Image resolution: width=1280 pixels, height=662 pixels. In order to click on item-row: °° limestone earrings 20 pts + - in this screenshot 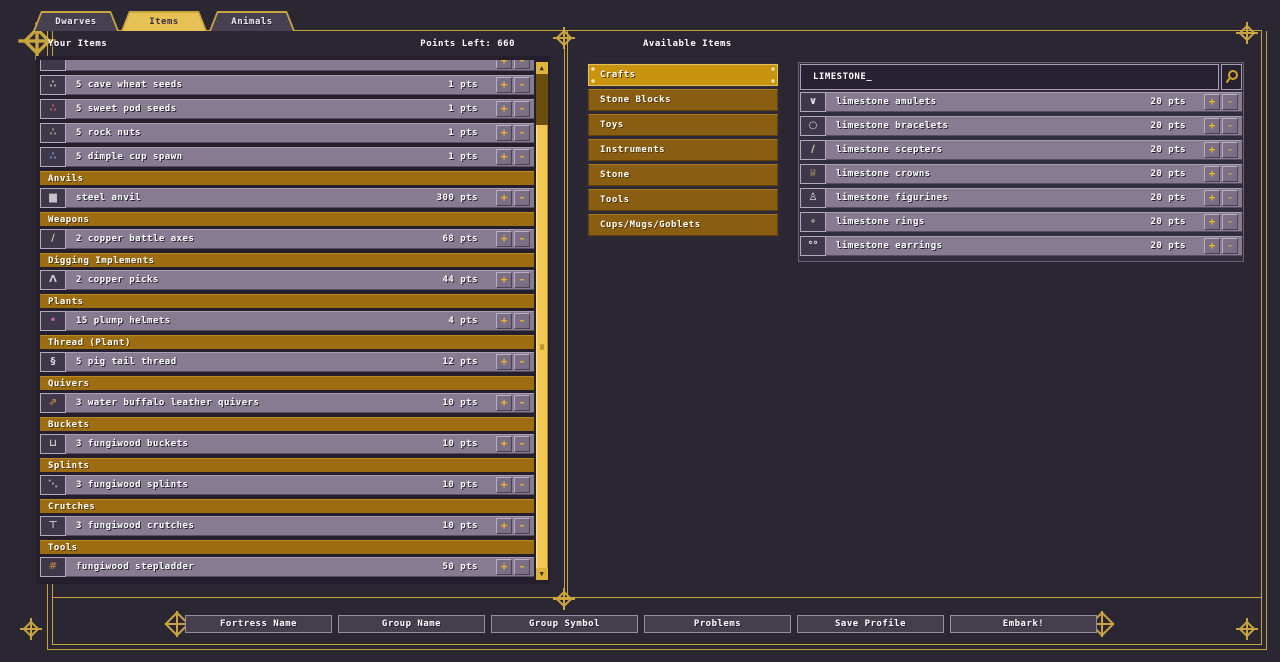, I will do `click(1021, 246)`.